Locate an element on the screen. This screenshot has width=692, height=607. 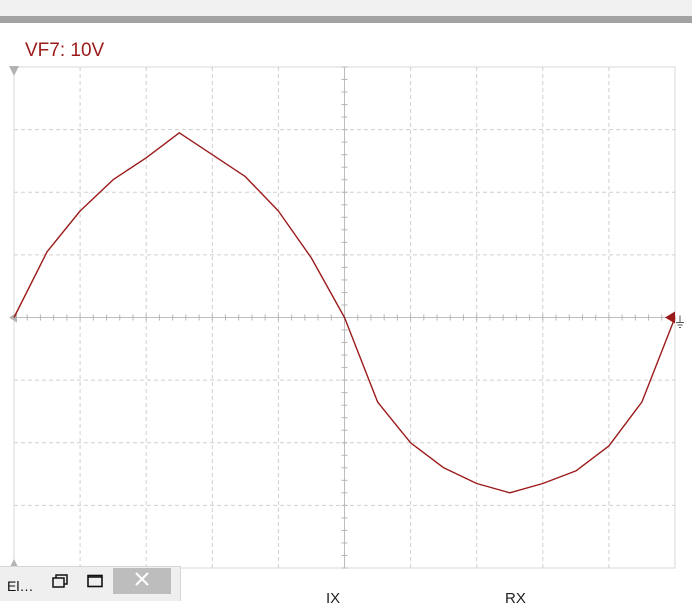
cursor-label-right: RX is located at coordinates (515, 598).